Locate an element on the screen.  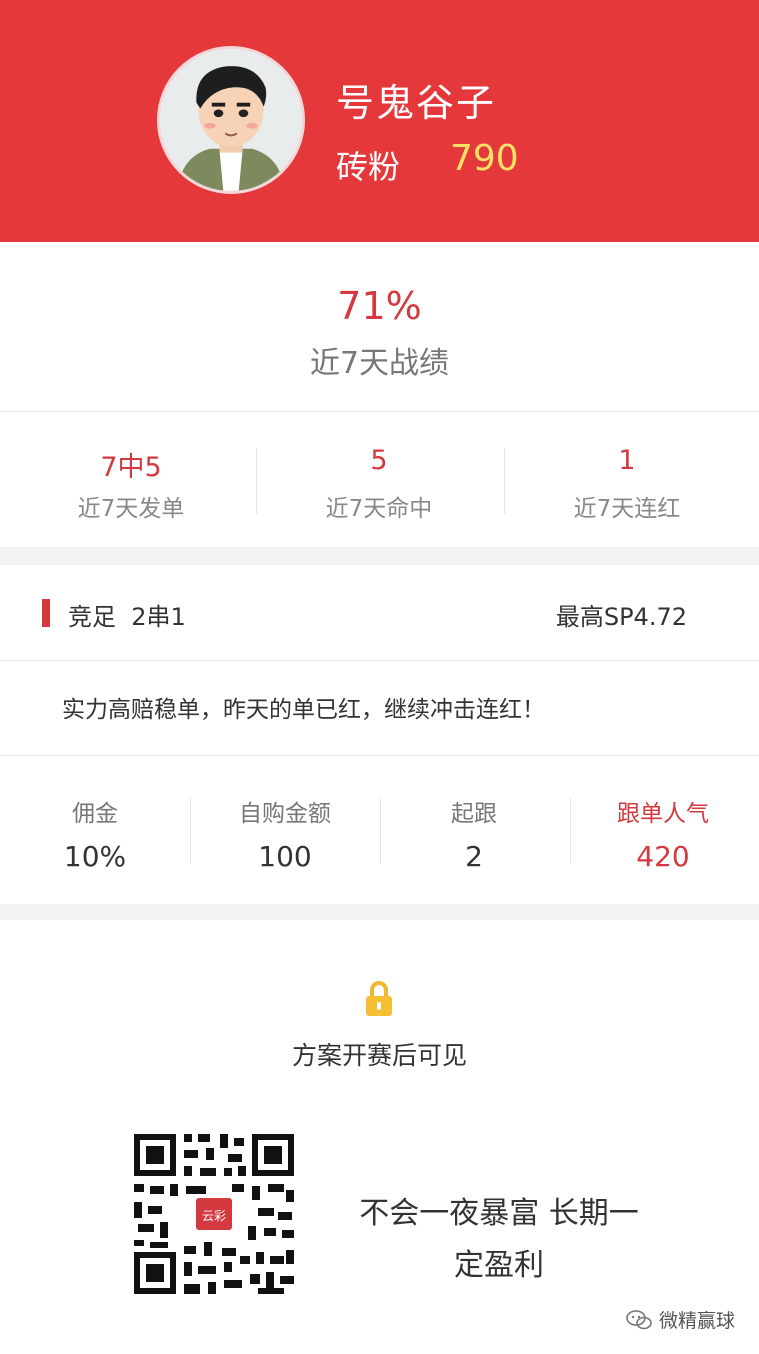
plan-description: 实力高赔稳单，昨天的单已红，继续冲击连红！ is located at coordinates (303, 710).